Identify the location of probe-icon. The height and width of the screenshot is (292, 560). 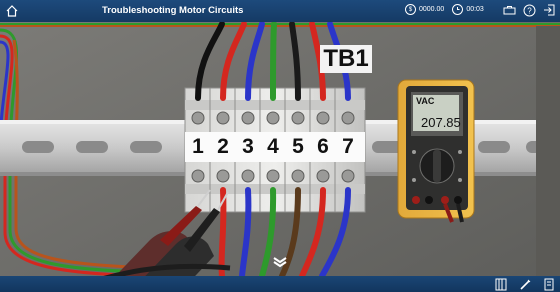
(525, 284).